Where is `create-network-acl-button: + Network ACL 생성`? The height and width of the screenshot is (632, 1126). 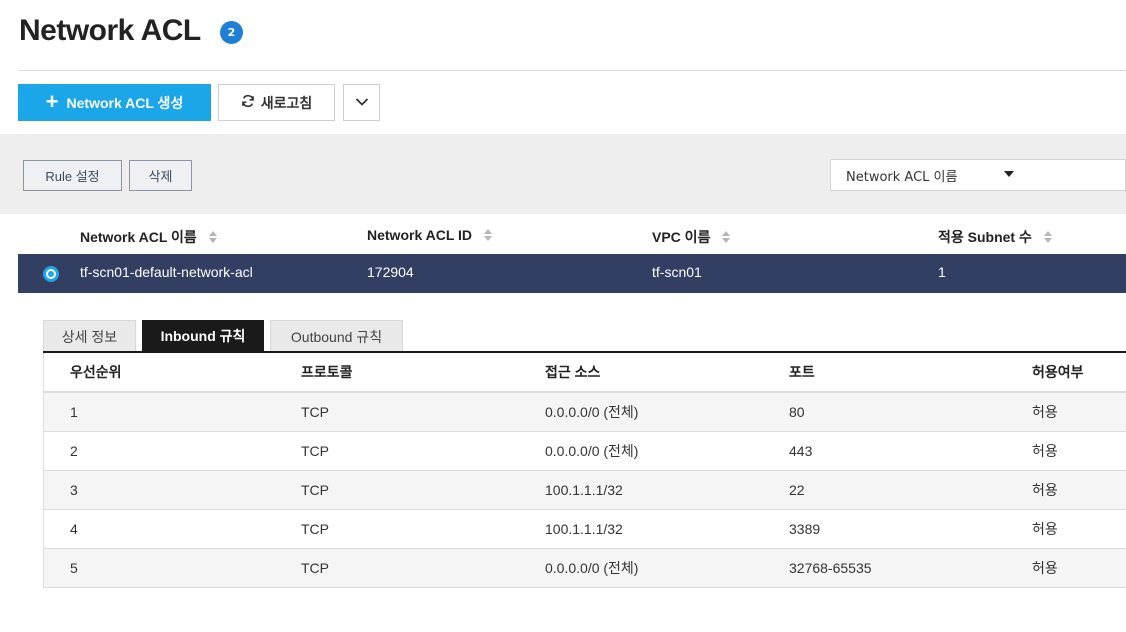
create-network-acl-button: + Network ACL 생성 is located at coordinates (114, 102).